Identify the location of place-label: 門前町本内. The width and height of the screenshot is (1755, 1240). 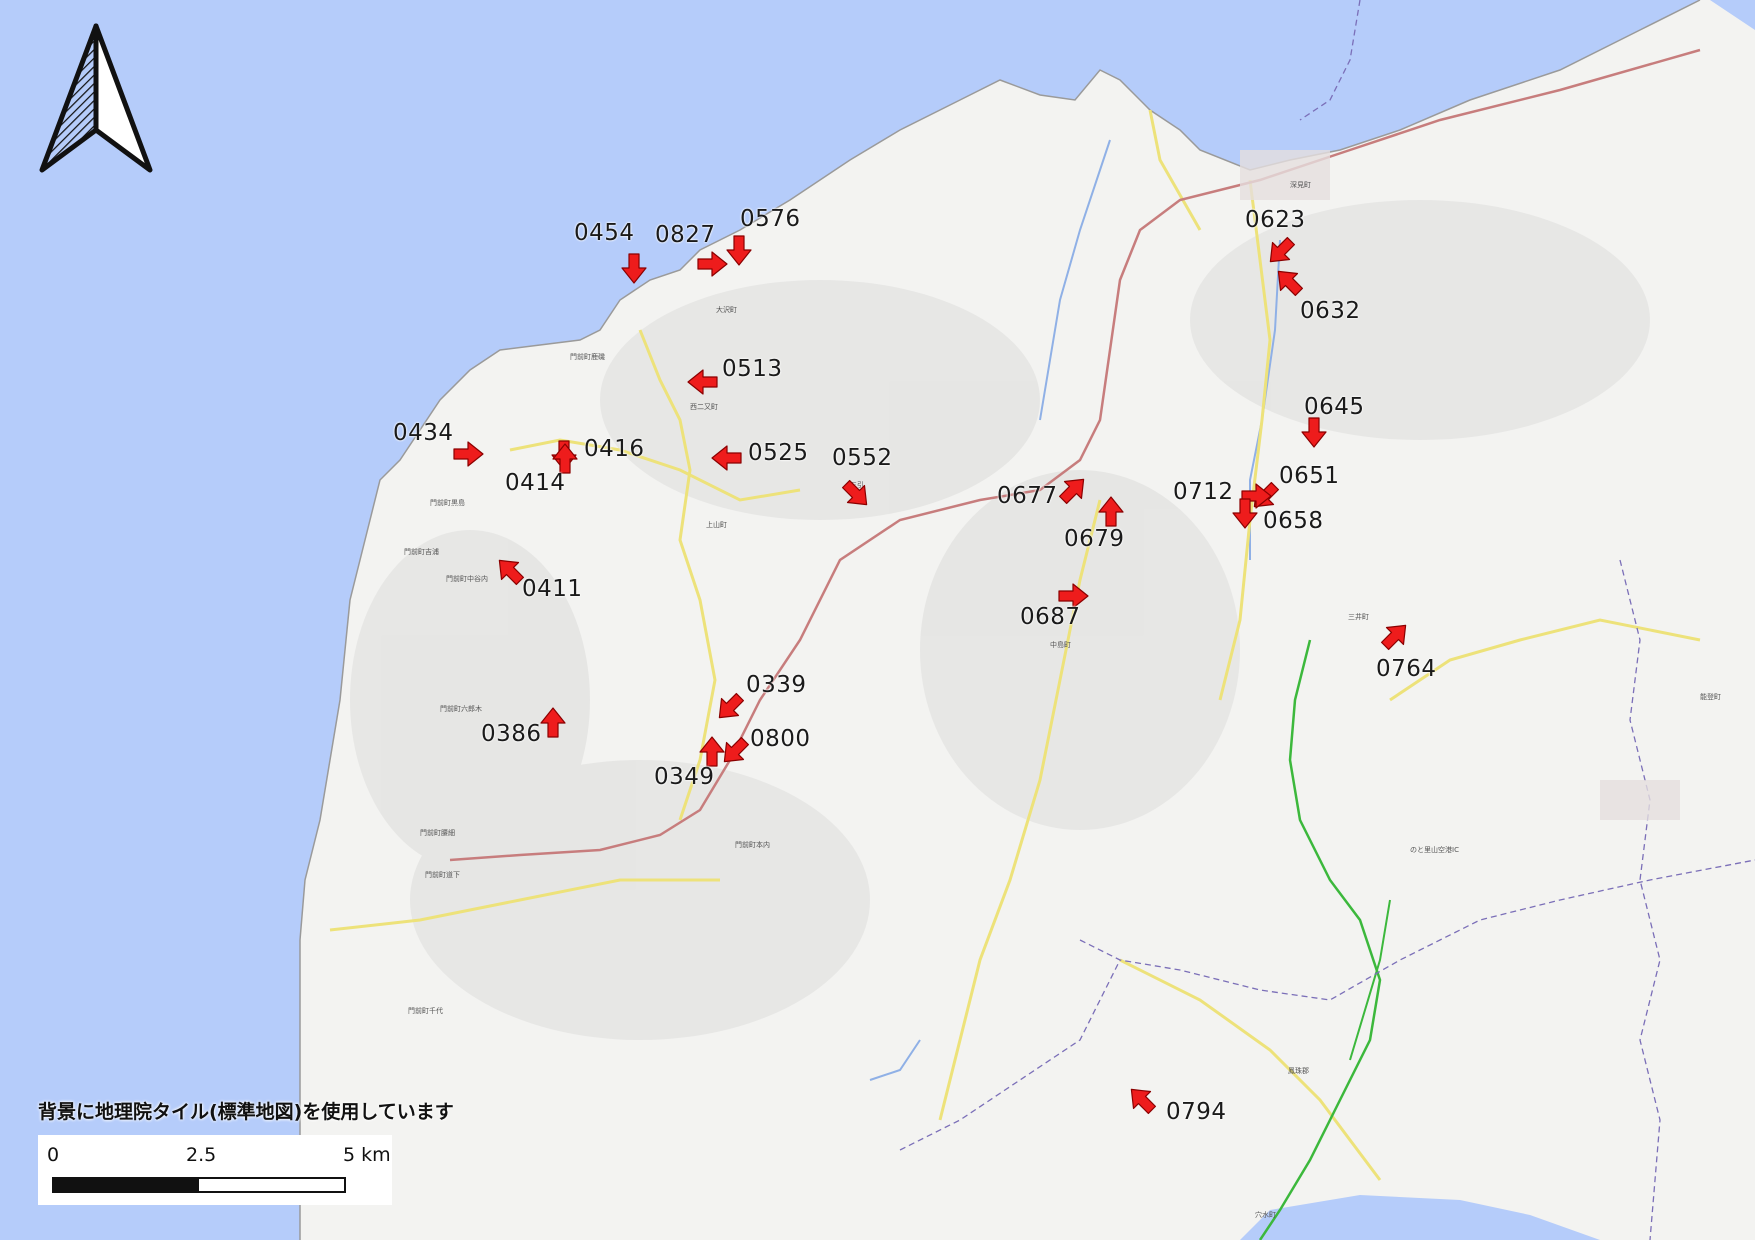
(752, 845).